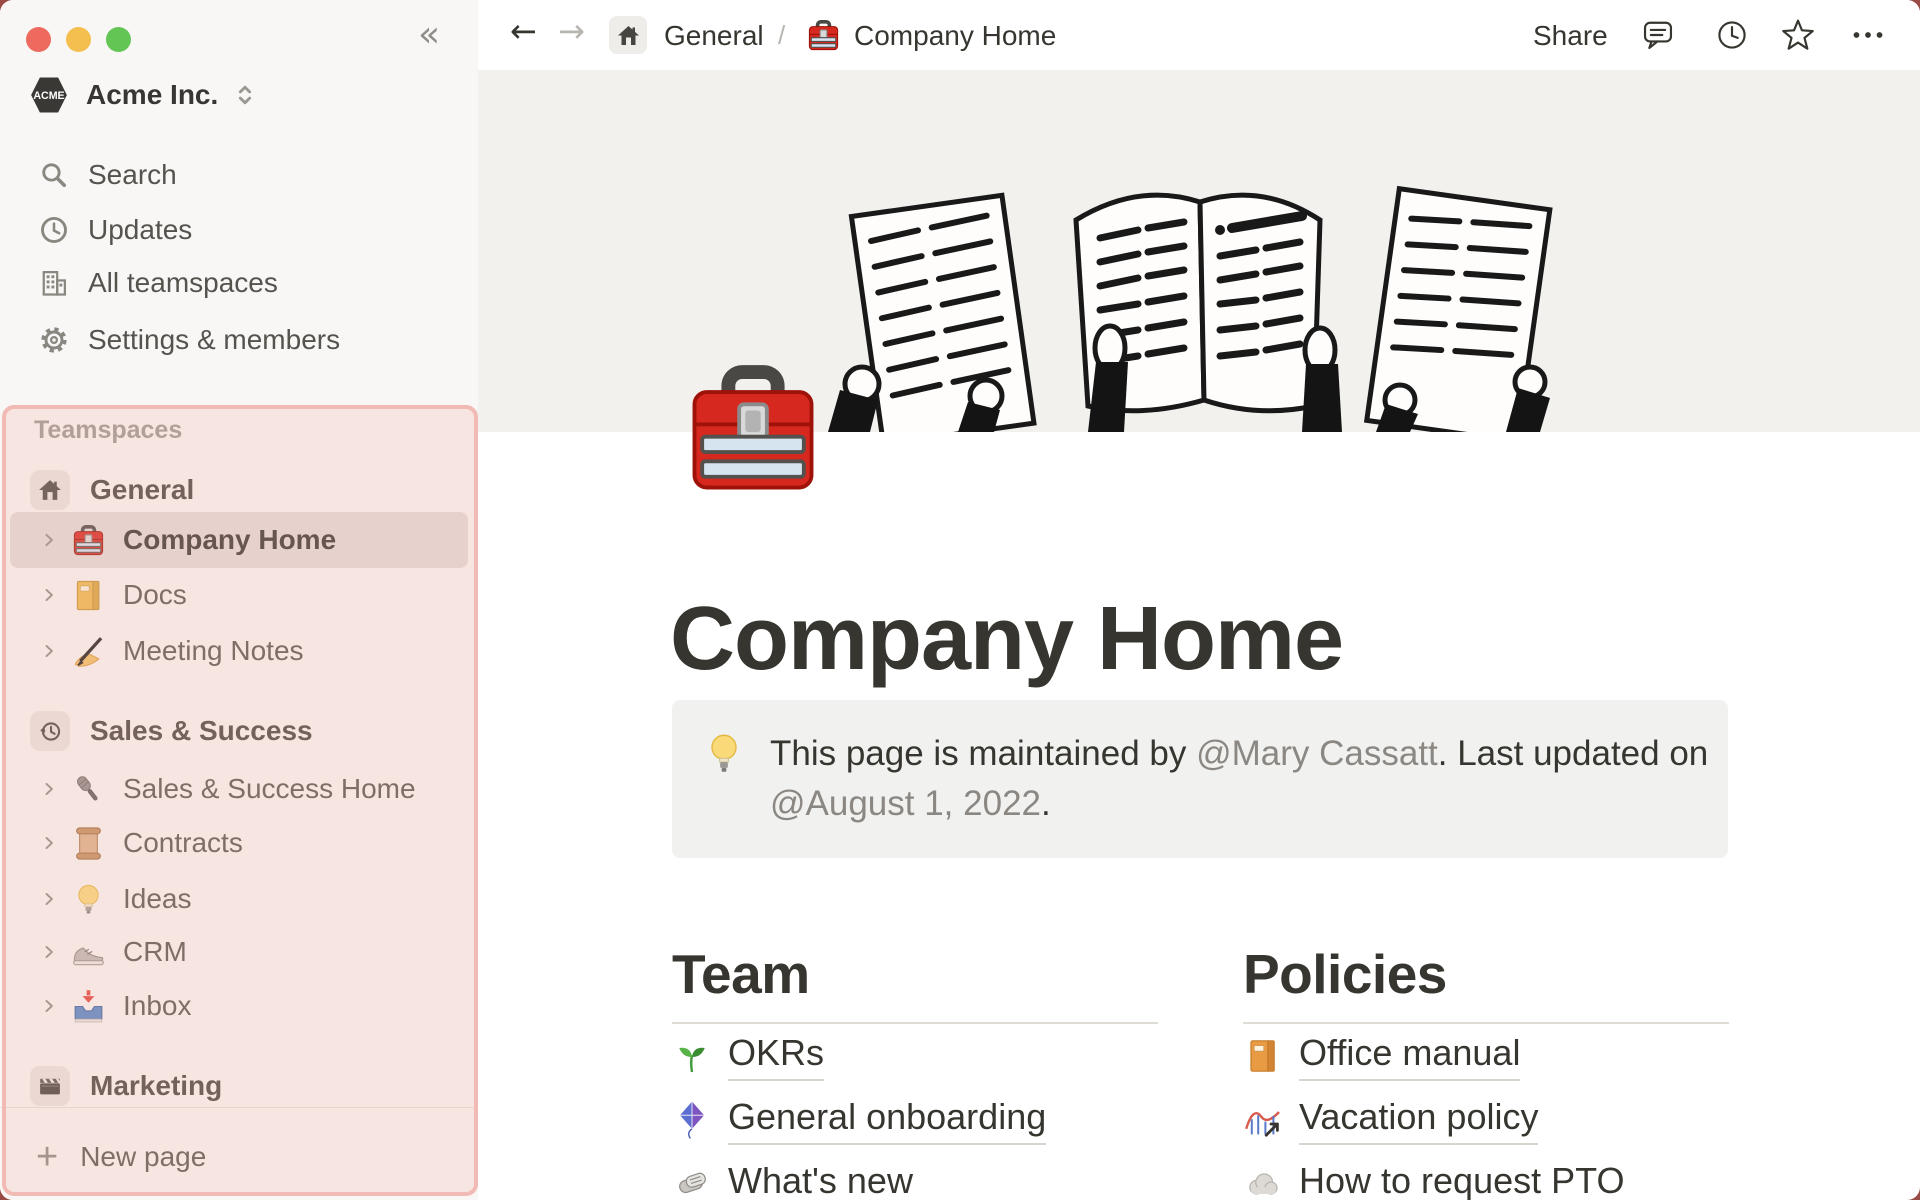 The image size is (1920, 1200). I want to click on building-icon, so click(54, 283).